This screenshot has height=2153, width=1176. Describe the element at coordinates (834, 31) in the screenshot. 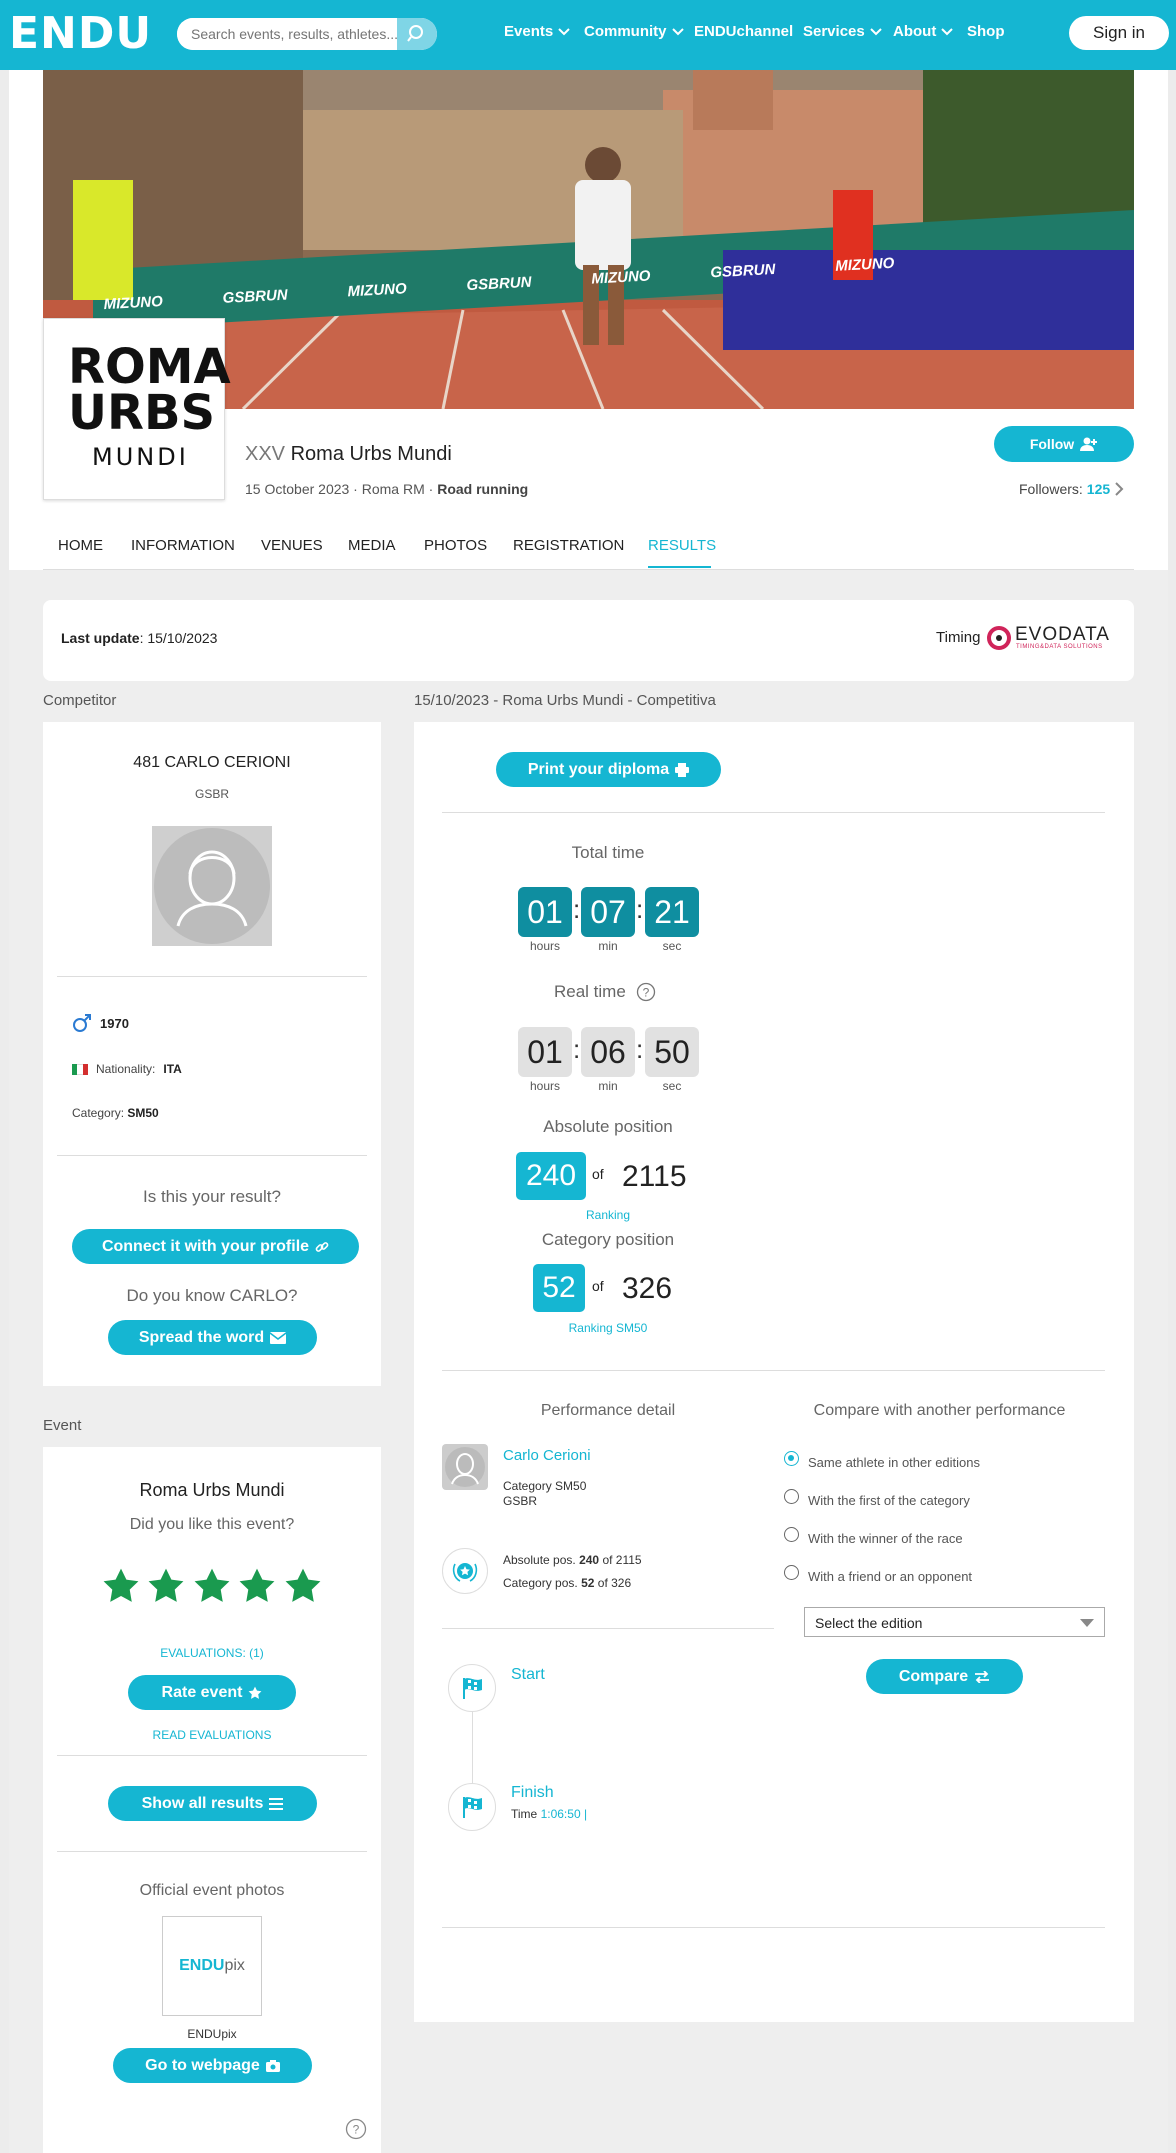

I see `nav-services-label: Services` at that location.